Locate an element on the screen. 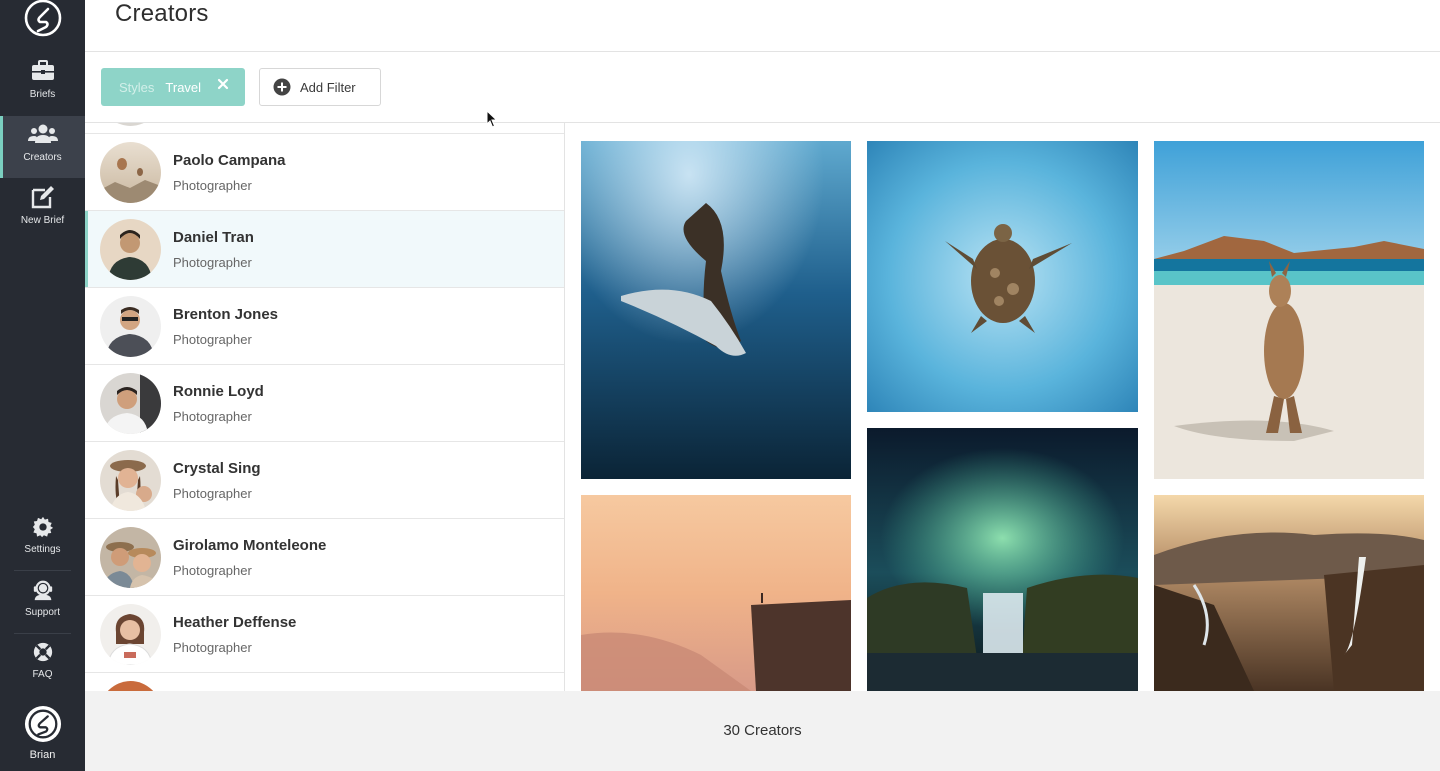 The image size is (1440, 771). sidebar-item-label: Briefs is located at coordinates (42, 94).